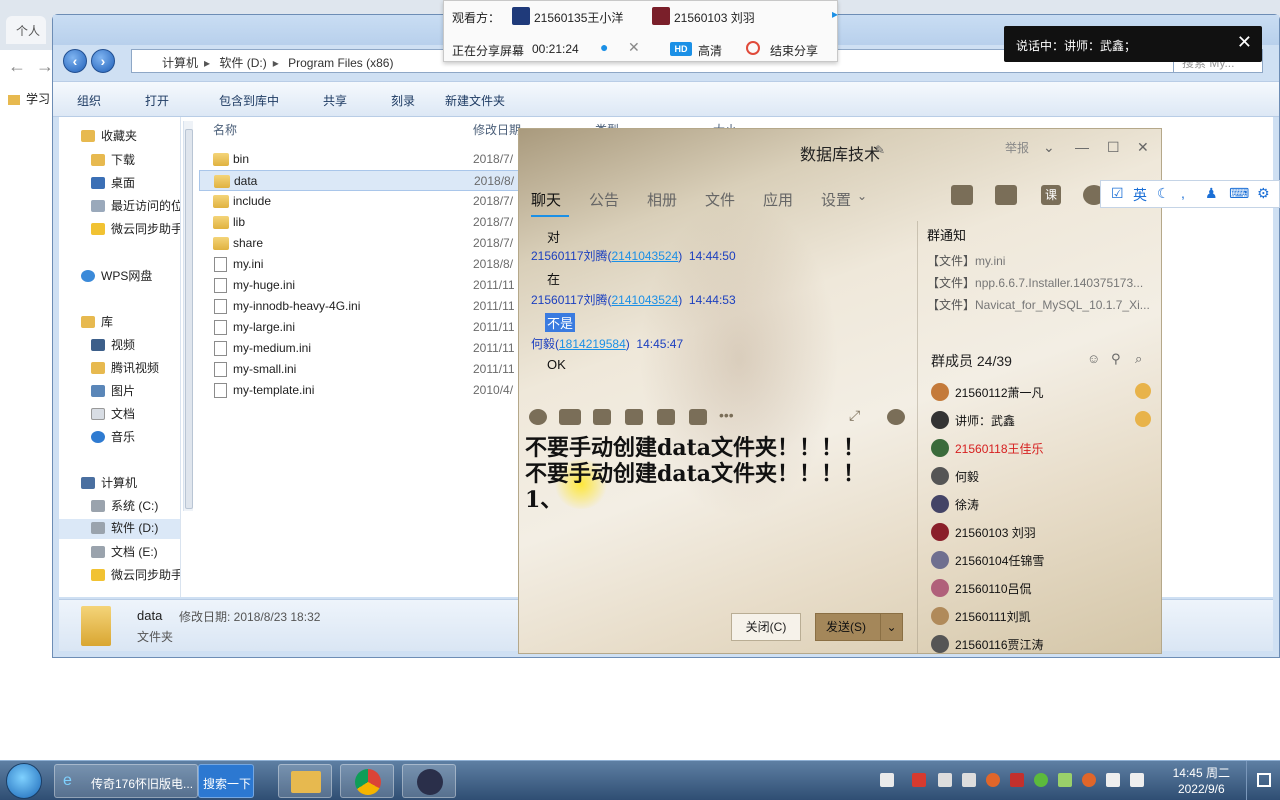 The image size is (1280, 800). Describe the element at coordinates (17, 66) in the screenshot. I see `back-arrow-icon: ←` at that location.